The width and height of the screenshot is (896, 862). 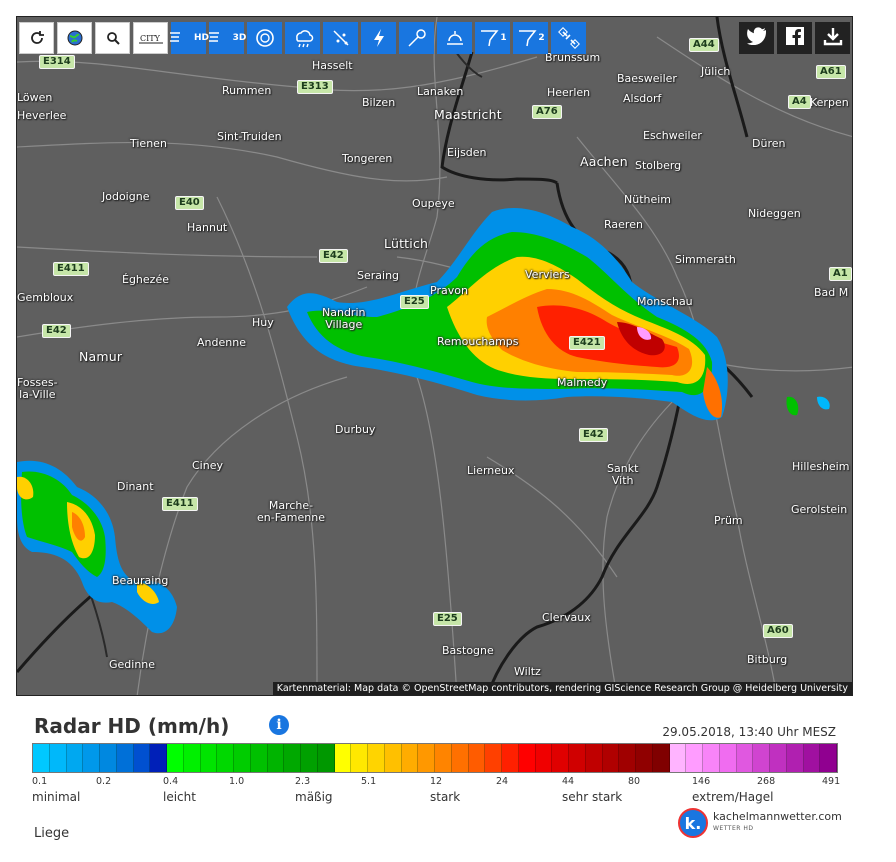 I want to click on place-label: Raeren, so click(x=623, y=224).